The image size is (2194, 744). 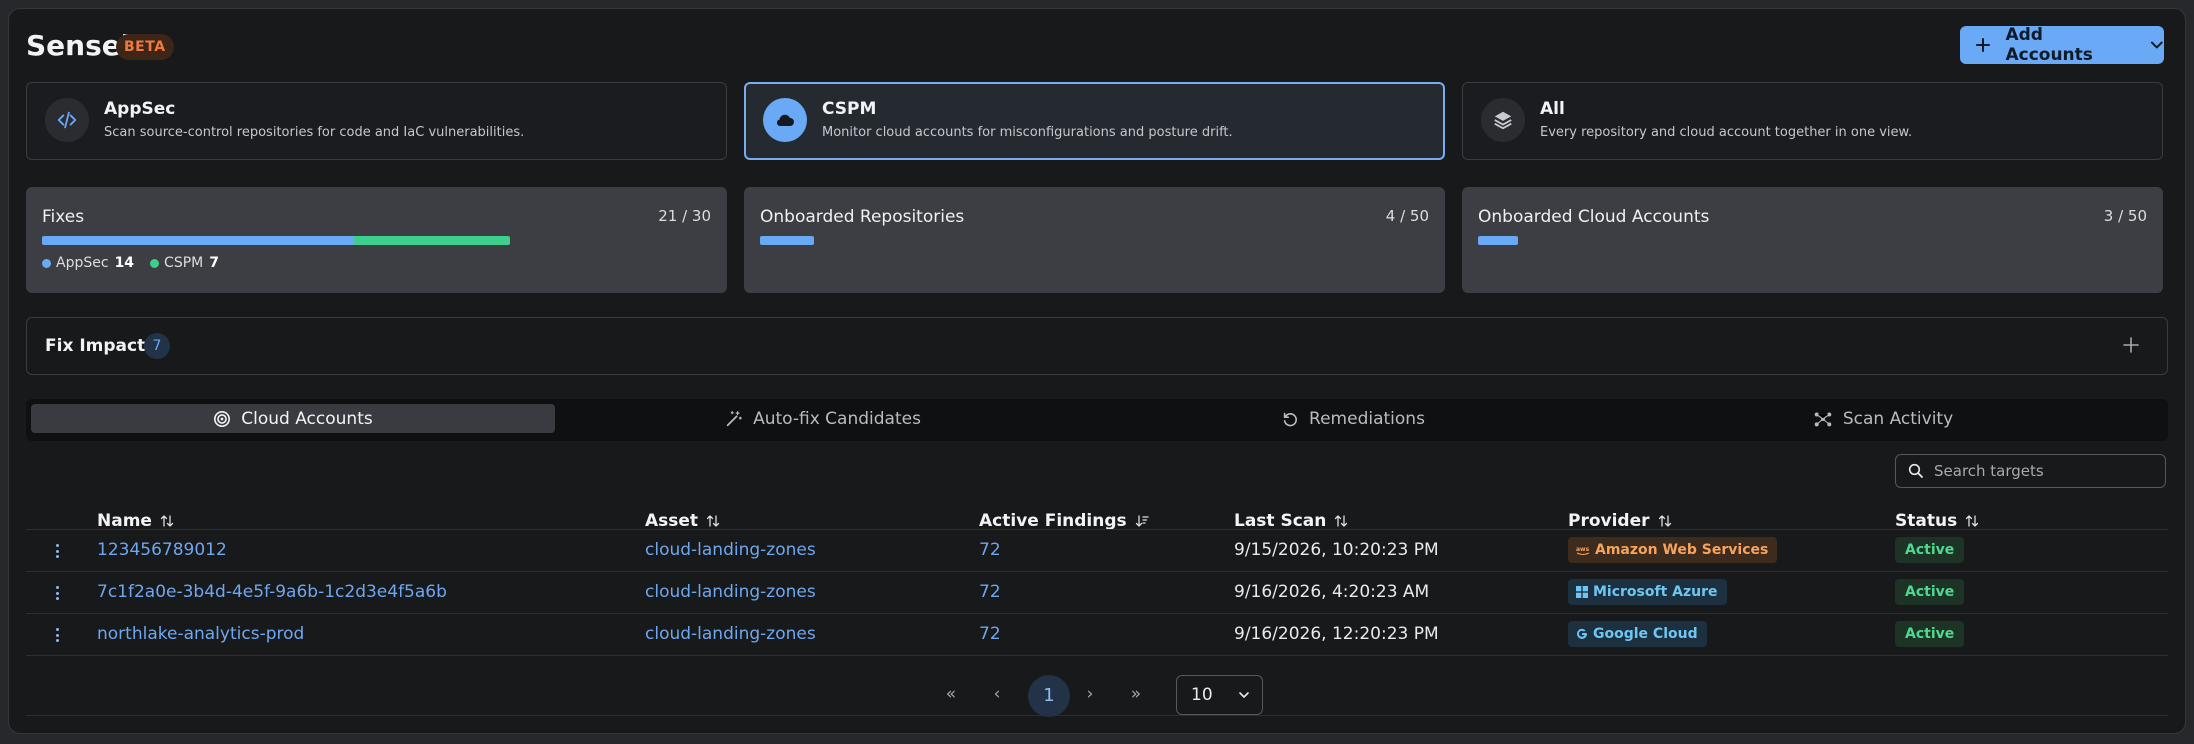 I want to click on undo-icon, so click(x=1290, y=419).